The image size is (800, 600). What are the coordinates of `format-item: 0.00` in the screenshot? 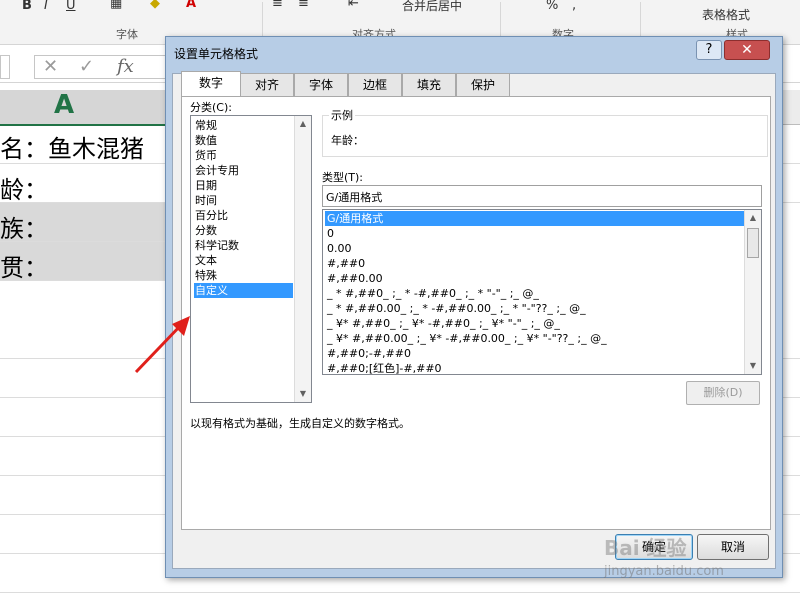 It's located at (535, 248).